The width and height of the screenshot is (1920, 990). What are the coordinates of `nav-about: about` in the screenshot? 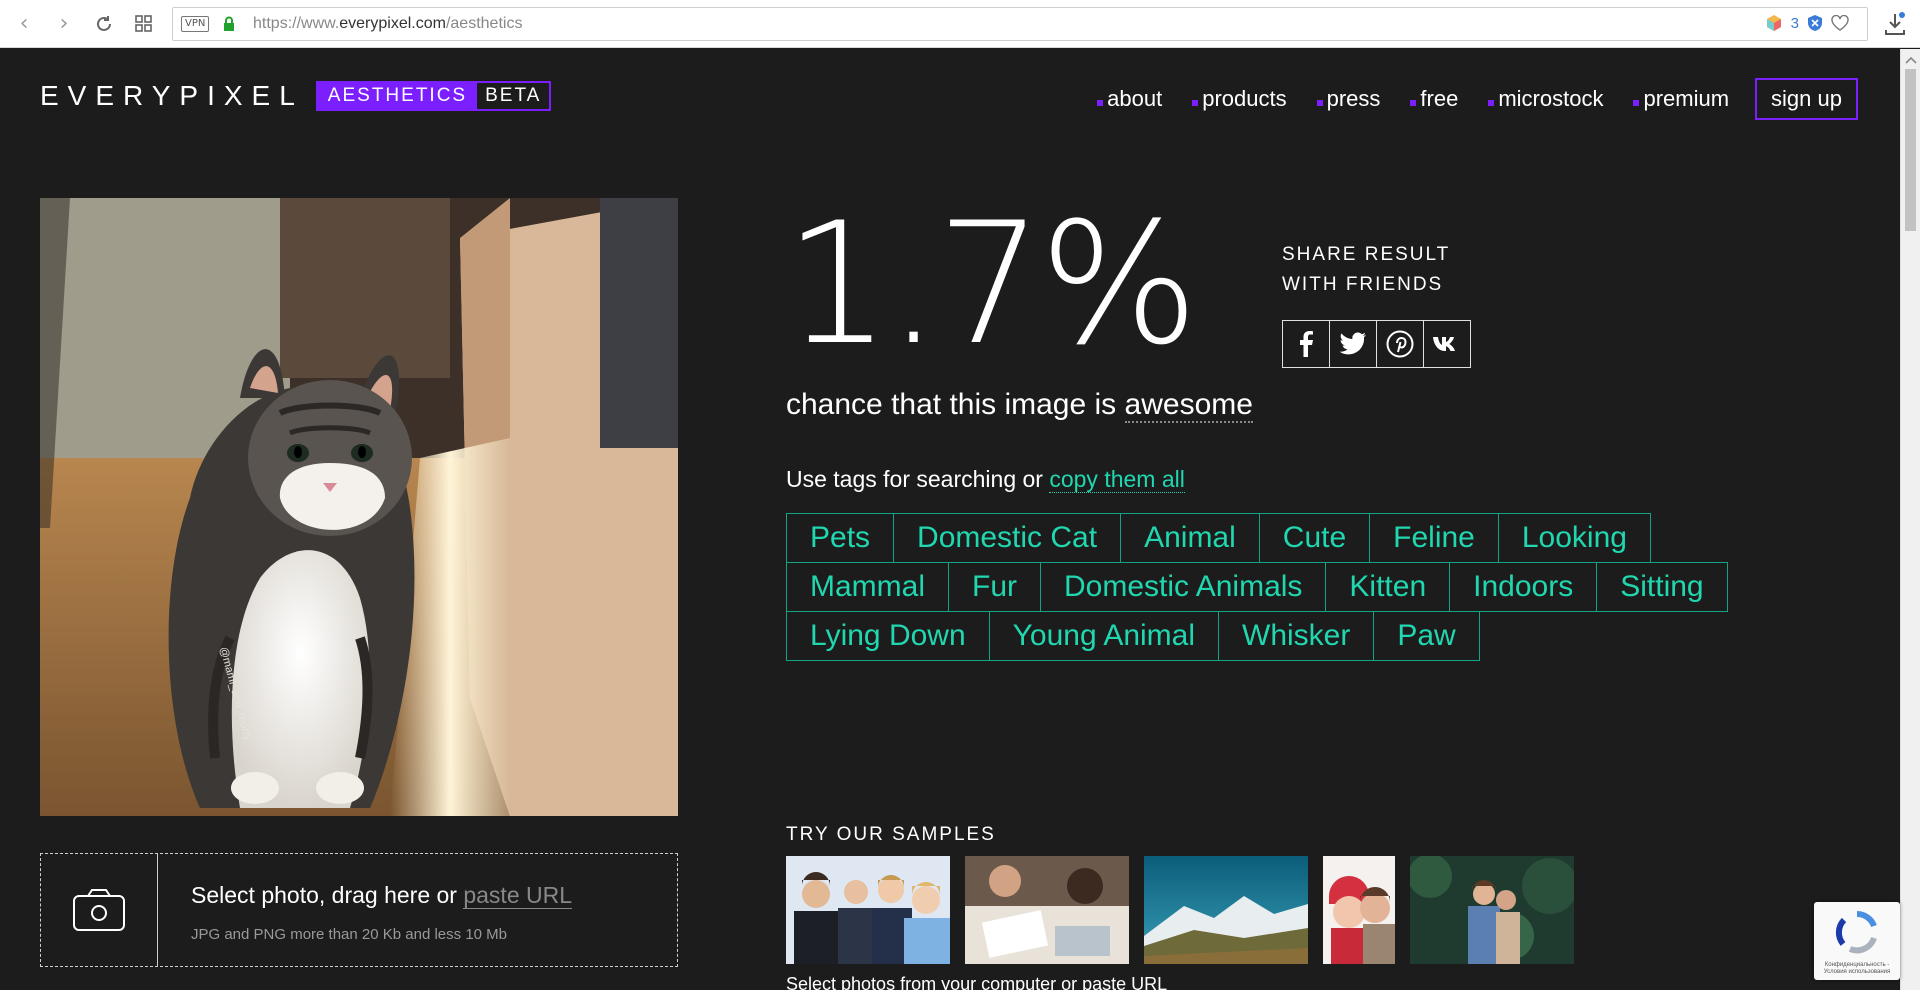 It's located at (1129, 99).